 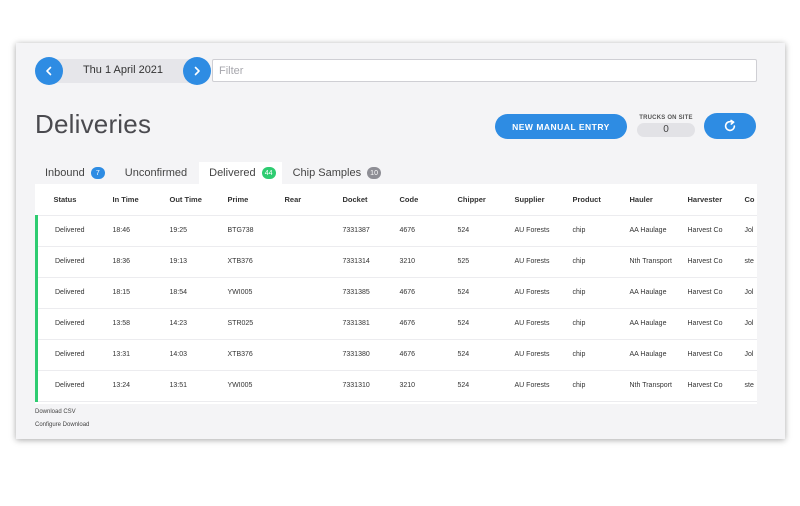 I want to click on tab-inbound: Inbound 7, so click(x=73, y=173).